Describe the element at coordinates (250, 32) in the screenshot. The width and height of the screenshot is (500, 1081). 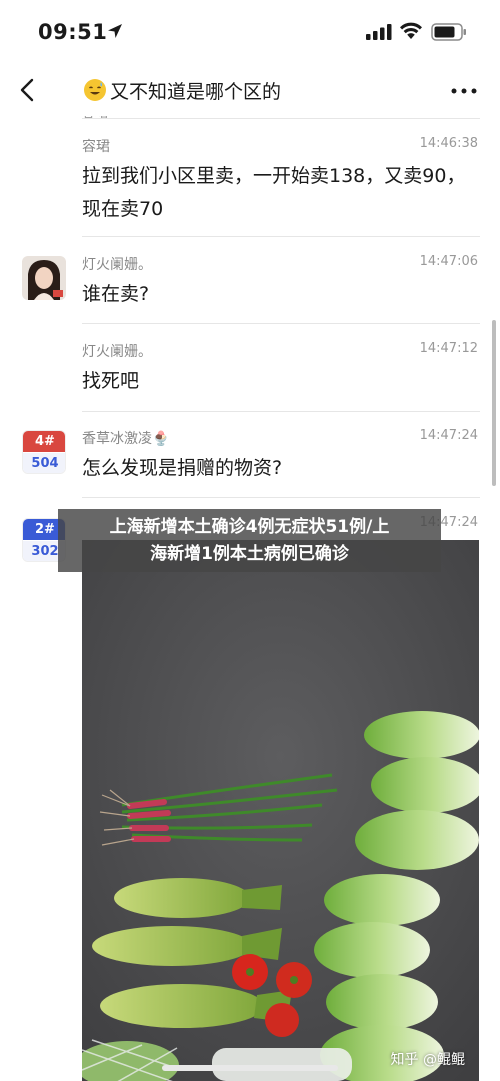
I see `status-bar: 09:51` at that location.